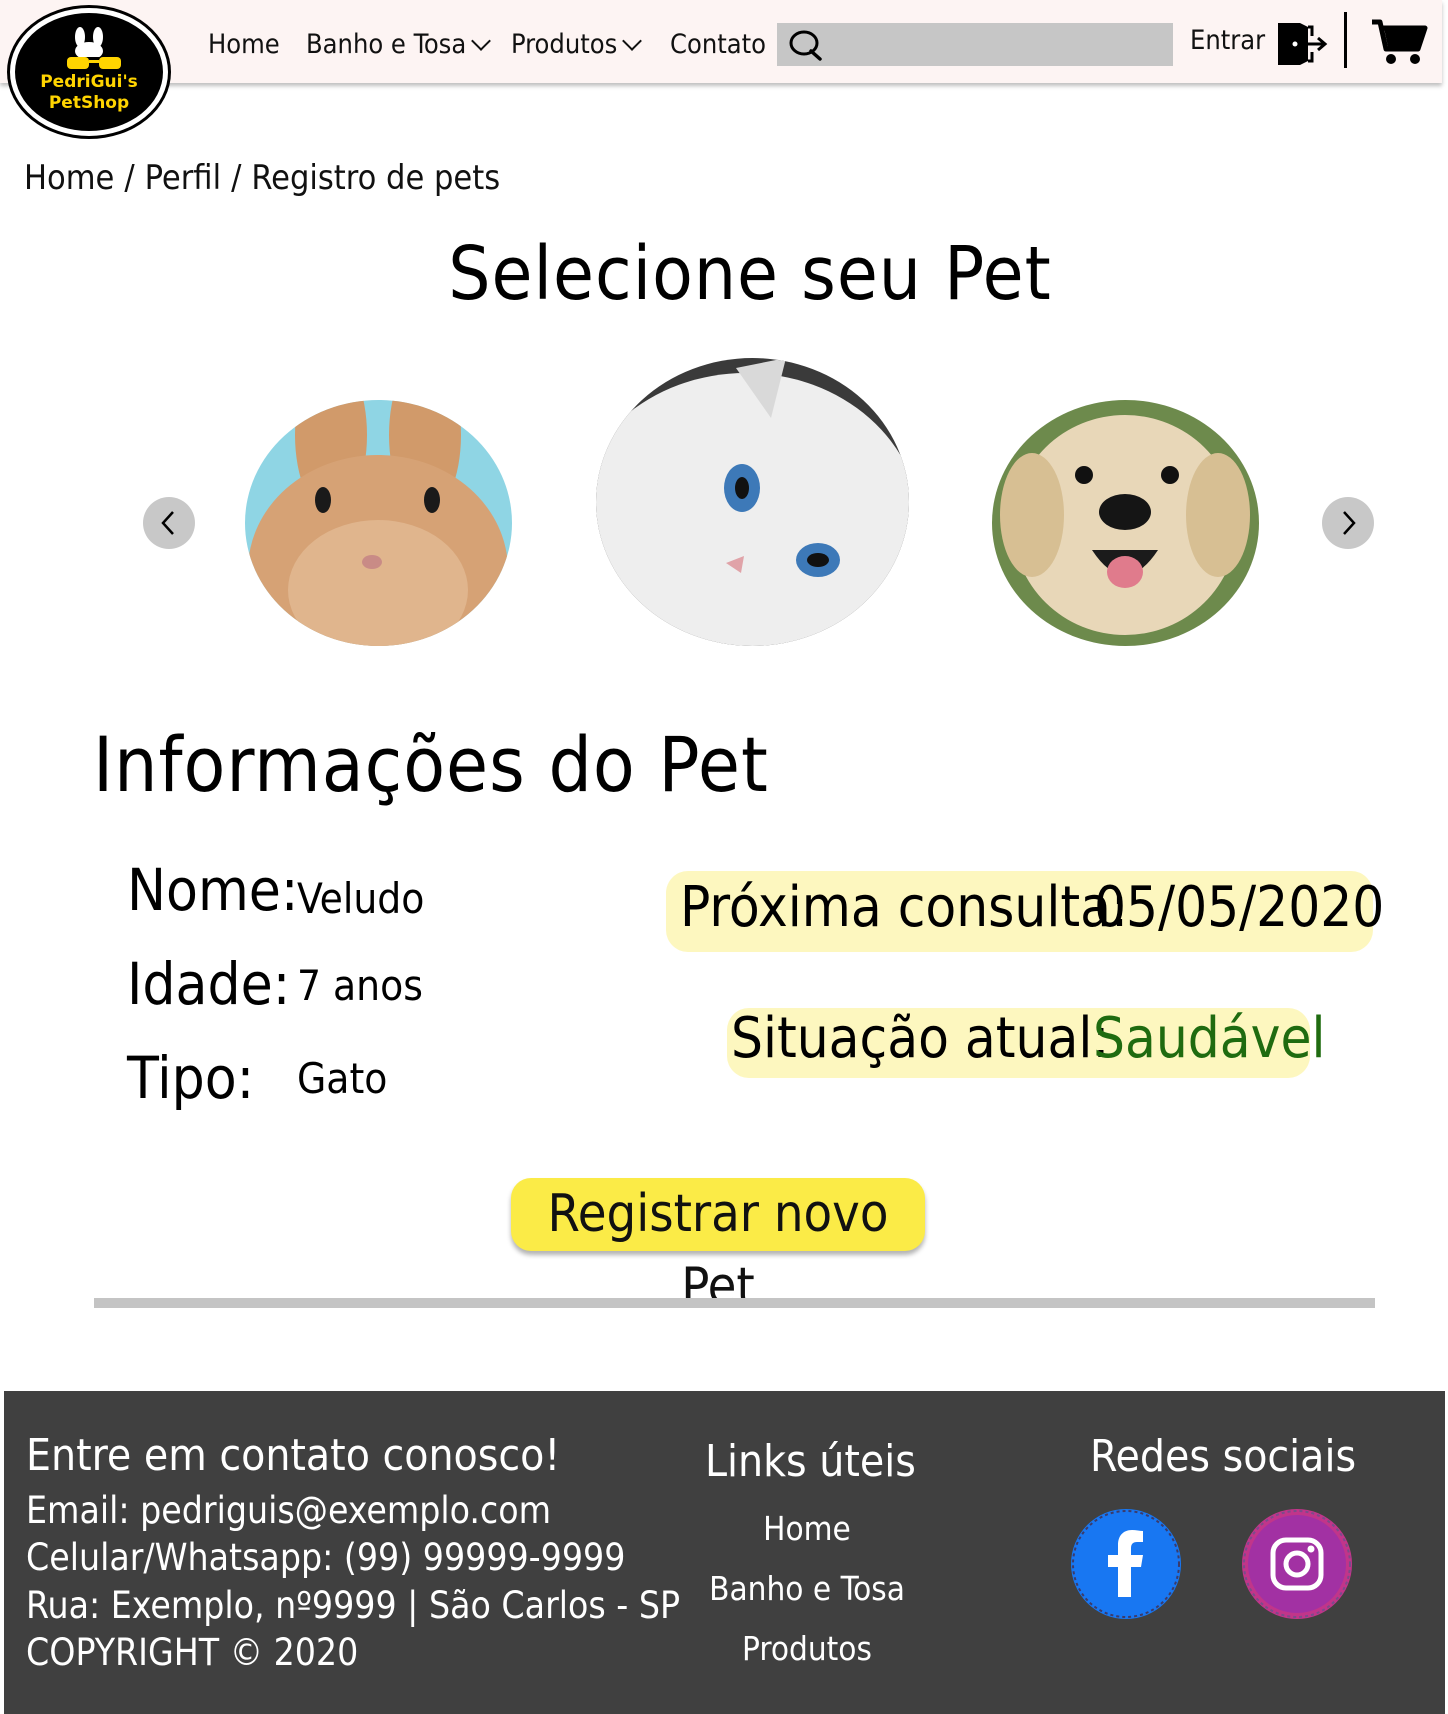  What do you see at coordinates (209, 984) in the screenshot?
I see `age-label: Idade:` at bounding box center [209, 984].